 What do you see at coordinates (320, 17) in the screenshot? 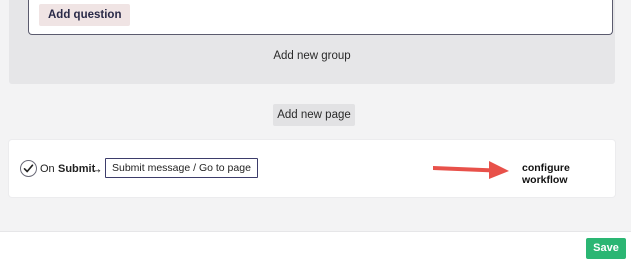
I see `question-card: Add question` at bounding box center [320, 17].